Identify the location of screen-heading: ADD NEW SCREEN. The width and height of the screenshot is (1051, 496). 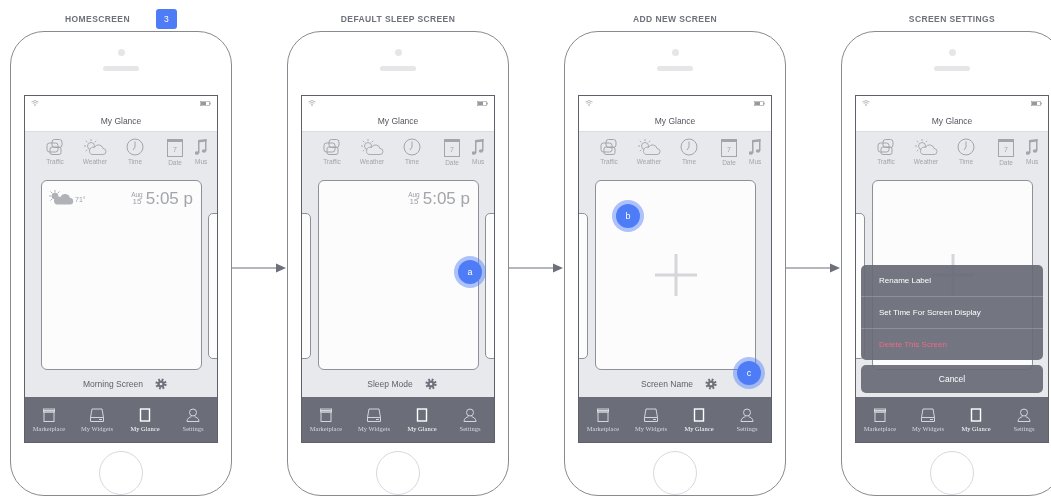
(675, 18).